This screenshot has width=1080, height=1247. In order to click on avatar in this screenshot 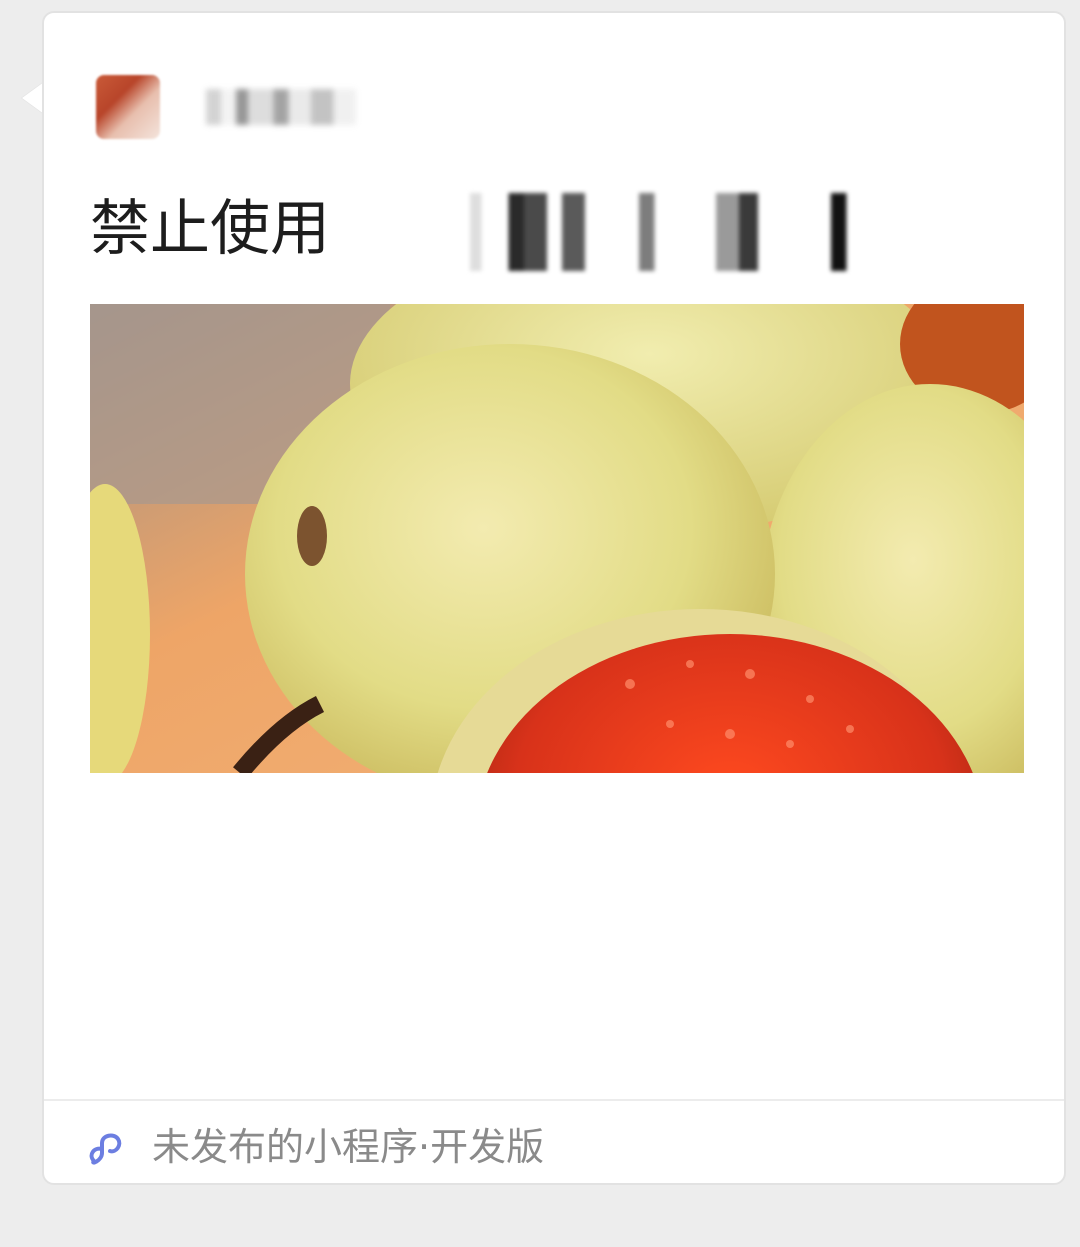, I will do `click(128, 107)`.